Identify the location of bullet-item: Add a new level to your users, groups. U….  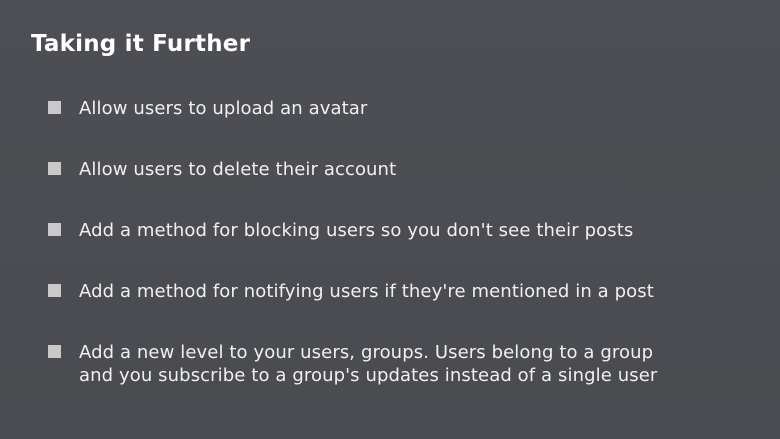
(352, 364).